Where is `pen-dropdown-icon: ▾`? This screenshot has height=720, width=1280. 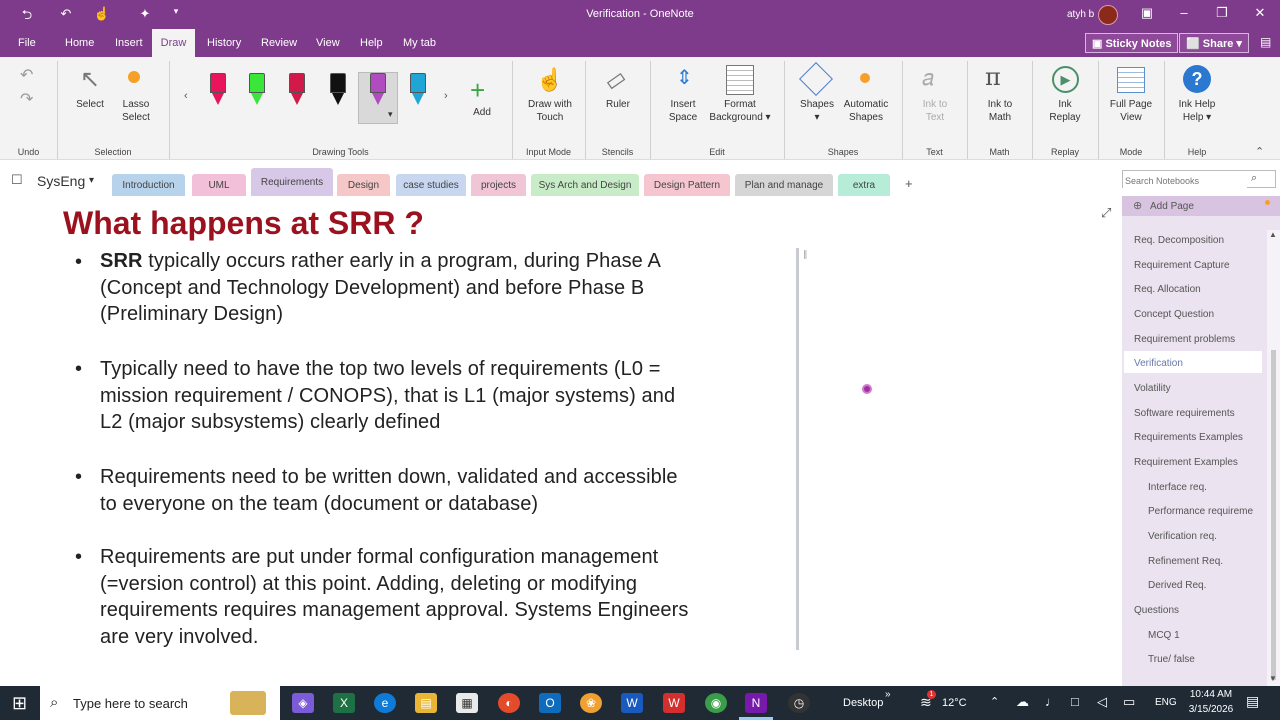 pen-dropdown-icon: ▾ is located at coordinates (390, 114).